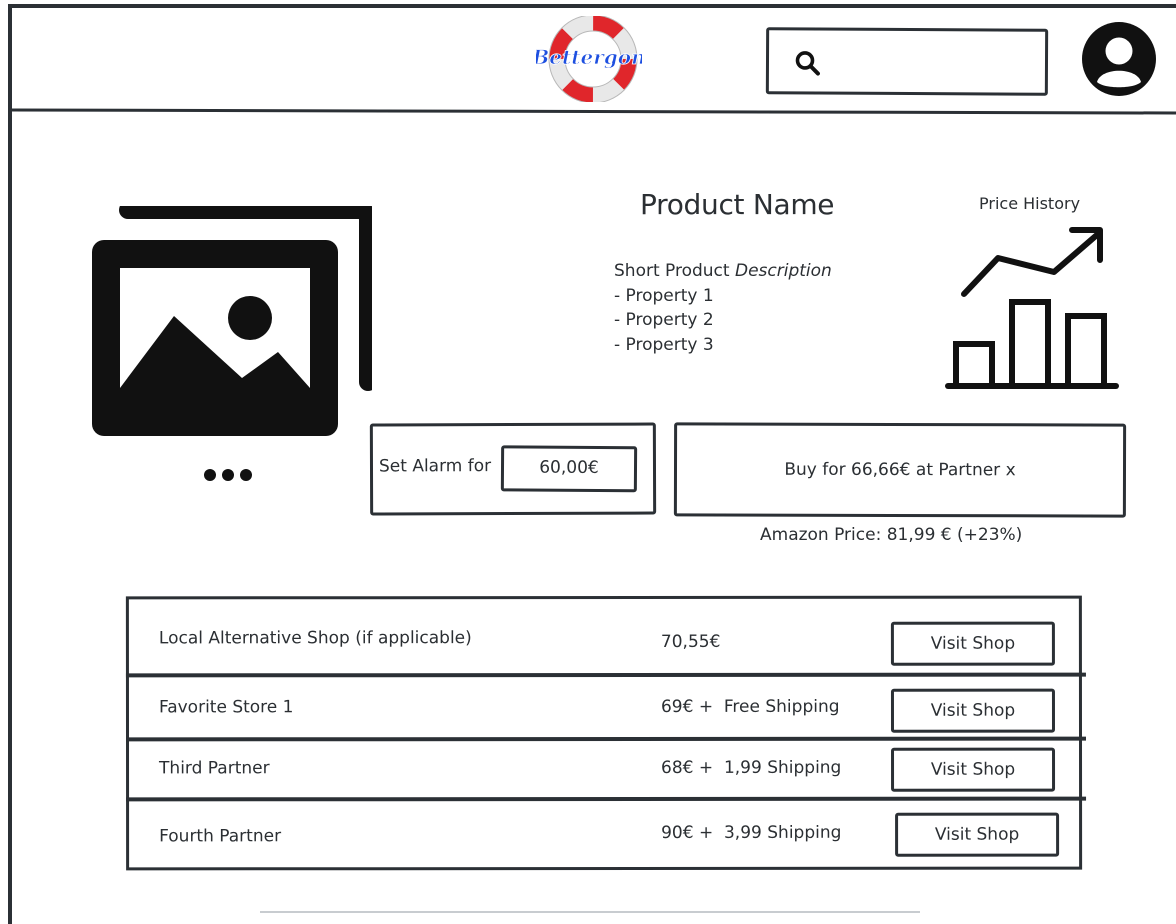 The height and width of the screenshot is (924, 1176). Describe the element at coordinates (1032, 309) in the screenshot. I see `price-history-chart-icon` at that location.